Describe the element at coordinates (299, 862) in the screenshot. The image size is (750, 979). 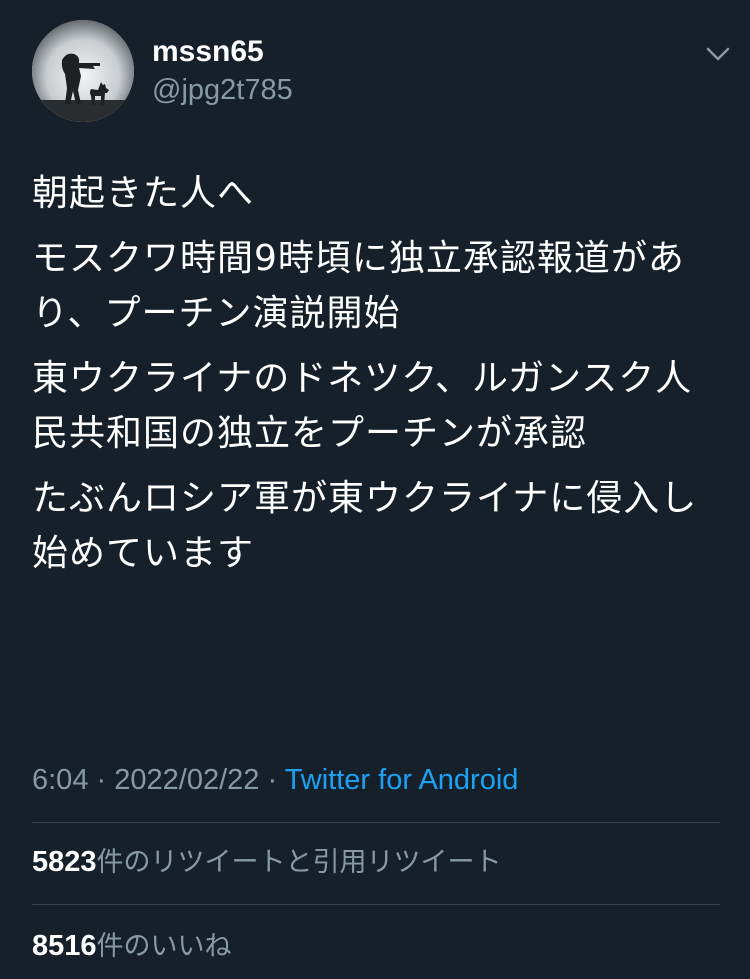
I see `retweets-label: 件のリツイートと引用リツイート` at that location.